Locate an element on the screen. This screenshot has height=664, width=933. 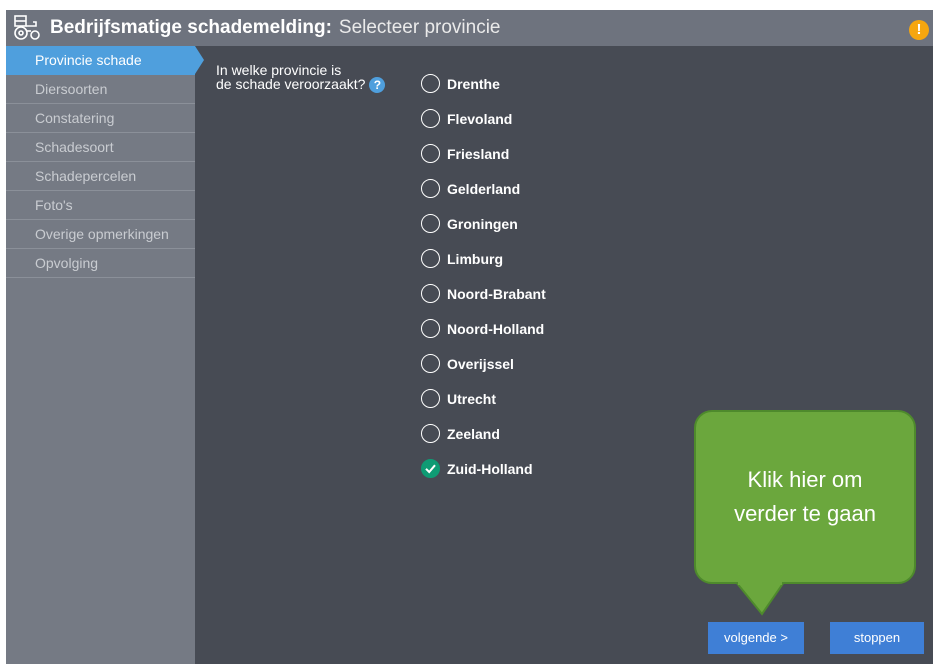
option-label: Zuid-Holland is located at coordinates (490, 468).